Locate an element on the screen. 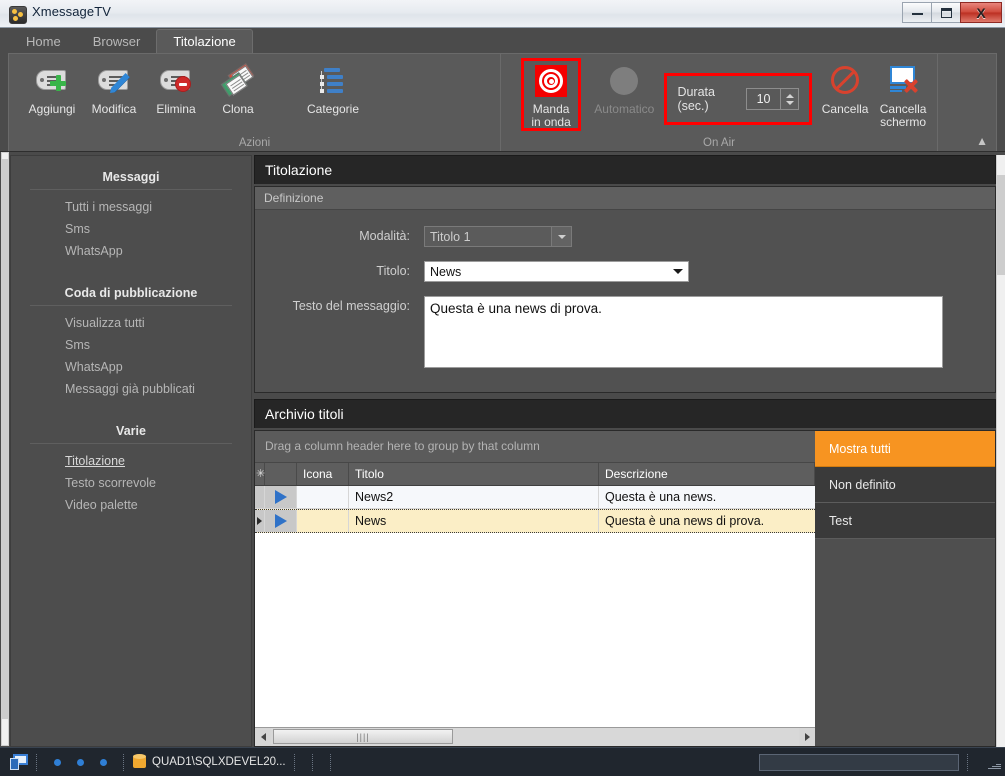  ribbon-group-onair-label: On Air is located at coordinates (719, 143).